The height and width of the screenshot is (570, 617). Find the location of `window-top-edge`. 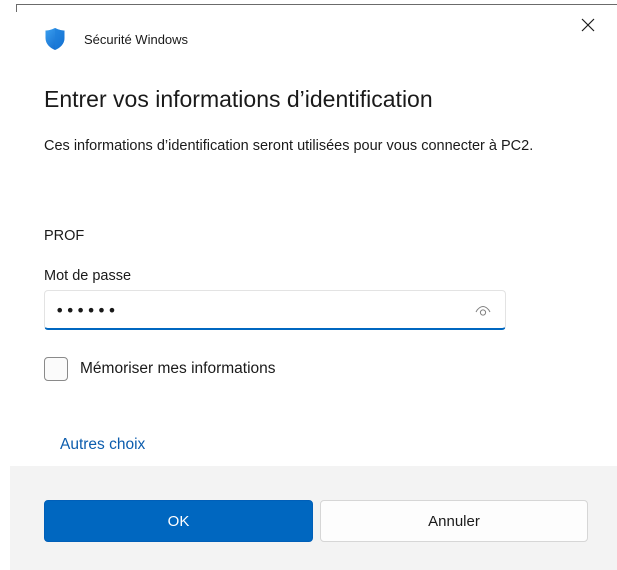

window-top-edge is located at coordinates (316, 4).